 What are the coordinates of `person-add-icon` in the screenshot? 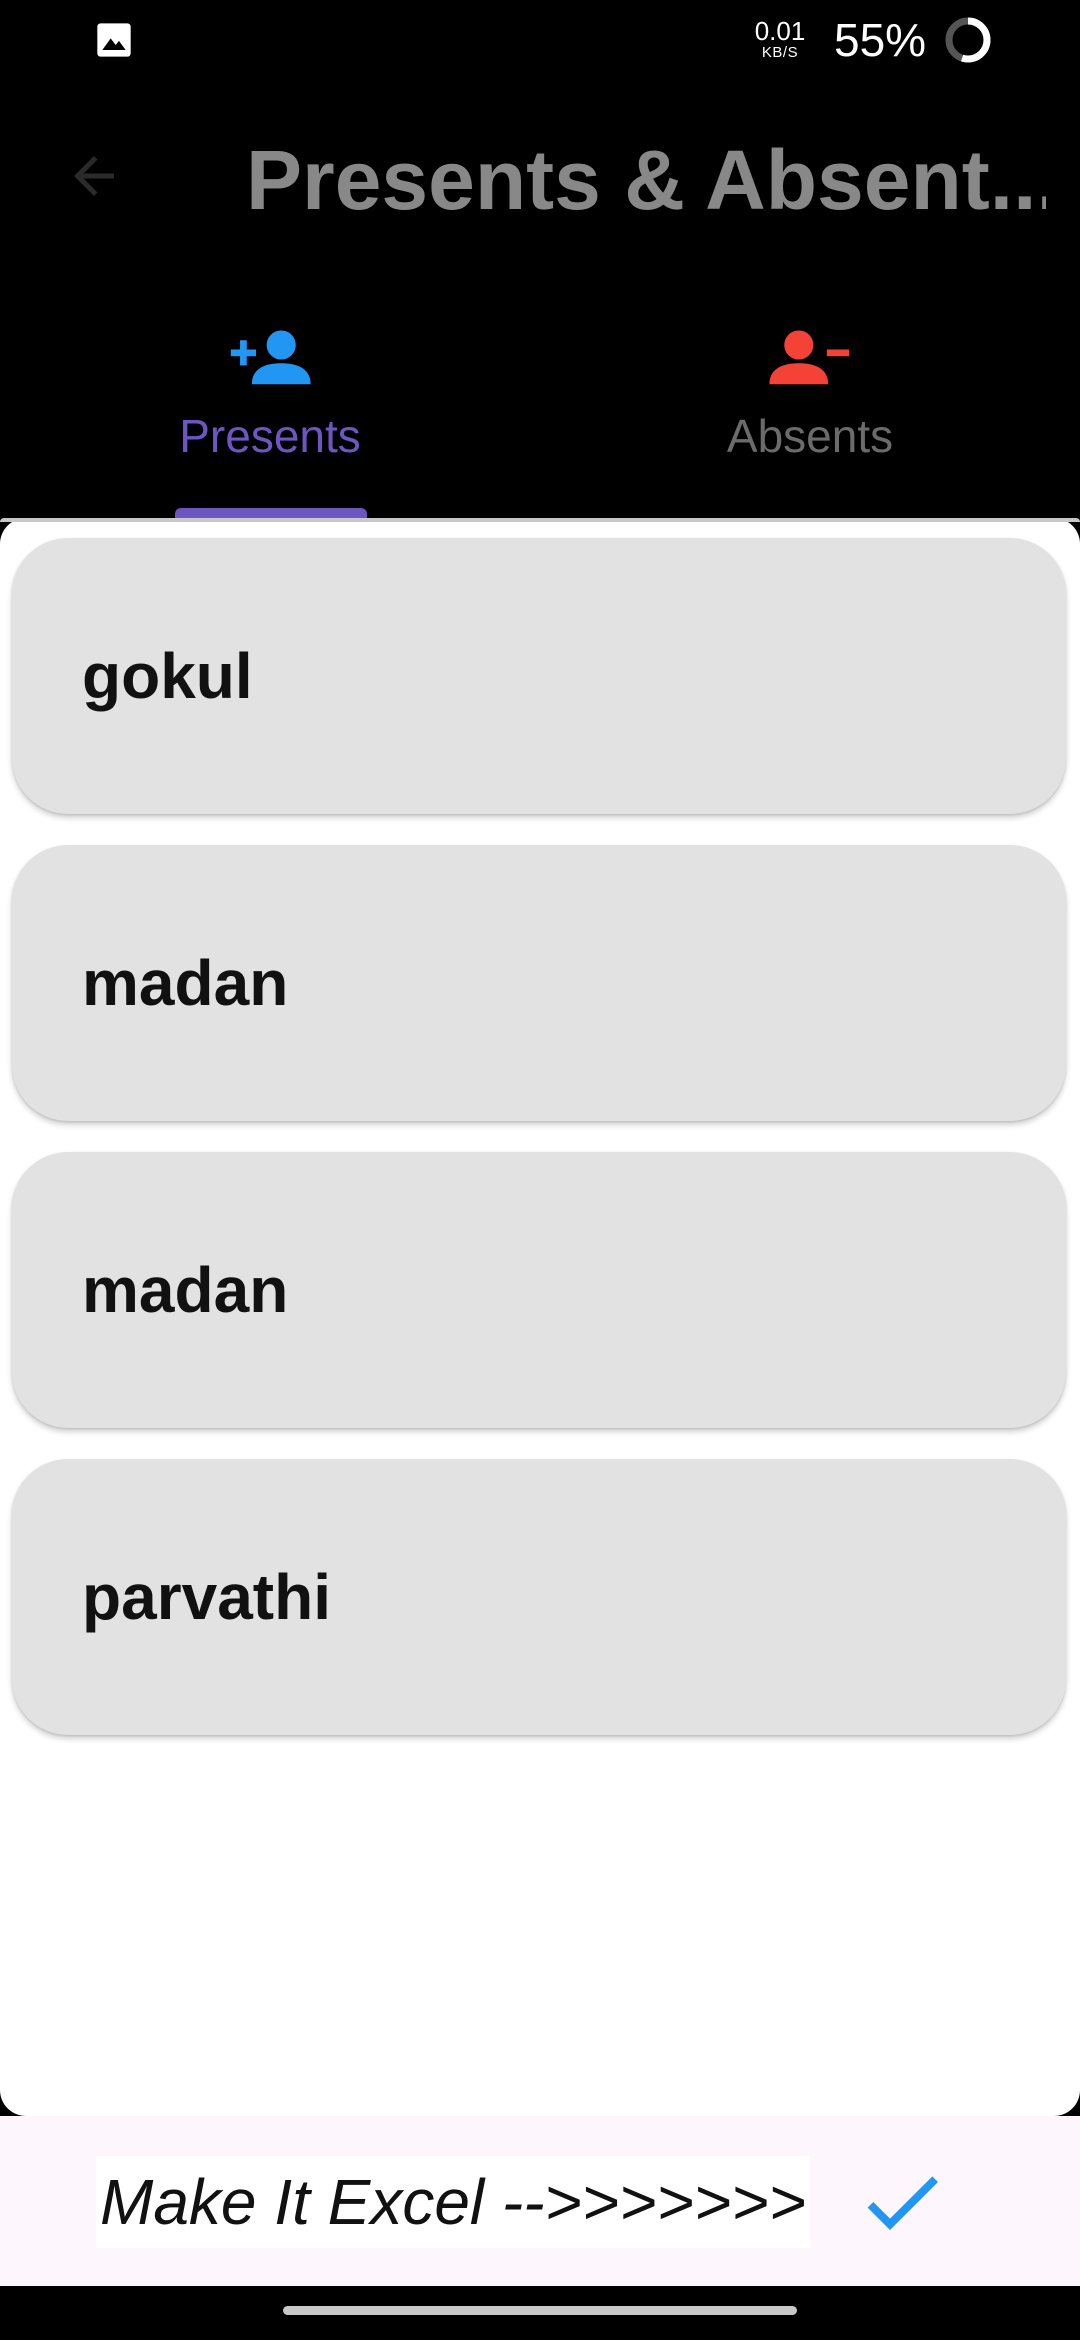 It's located at (270, 357).